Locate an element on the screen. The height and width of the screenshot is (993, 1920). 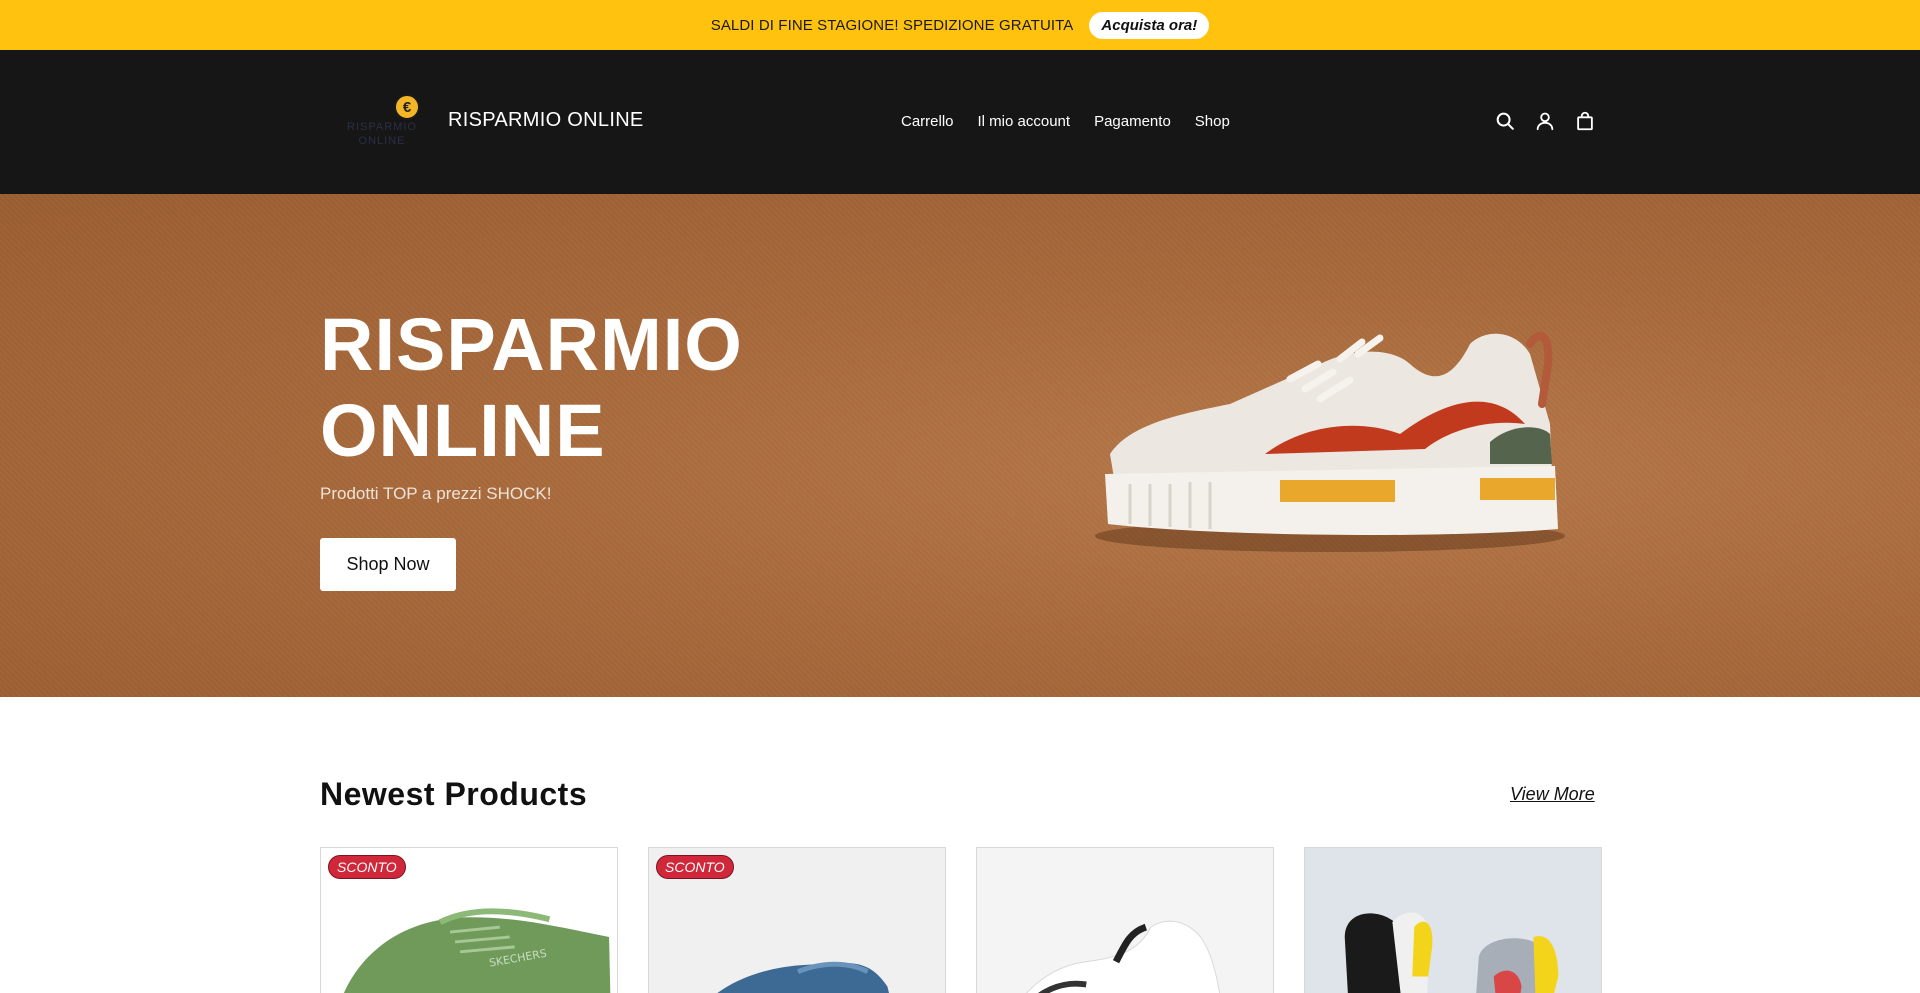
main-nav: Carrello Il mio account Pagamento Shop is located at coordinates (1065, 121).